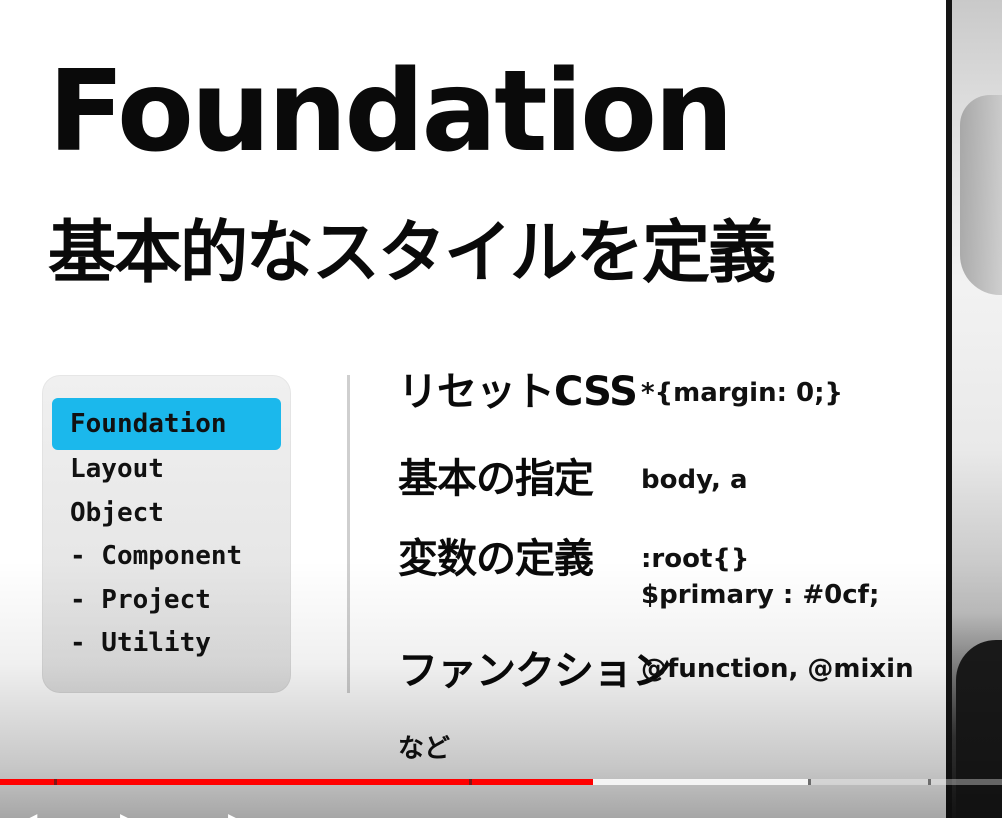 Image resolution: width=1002 pixels, height=818 pixels. What do you see at coordinates (117, 513) in the screenshot?
I see `layer-item-object: Object` at bounding box center [117, 513].